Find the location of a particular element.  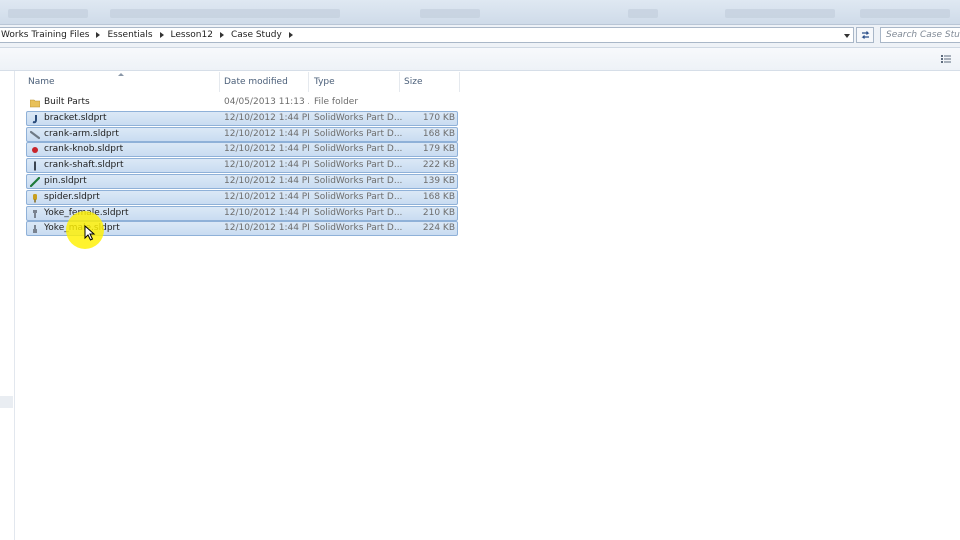

window-title-bar is located at coordinates (480, 12).